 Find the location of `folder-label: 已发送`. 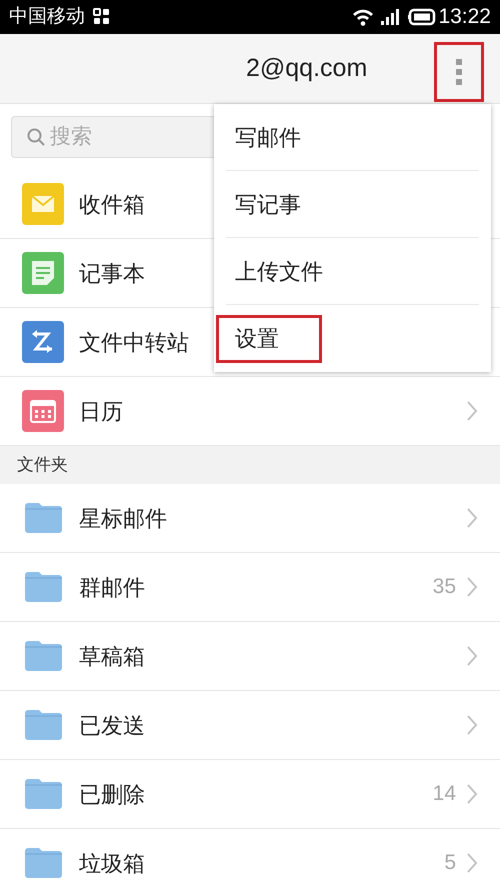

folder-label: 已发送 is located at coordinates (112, 726).